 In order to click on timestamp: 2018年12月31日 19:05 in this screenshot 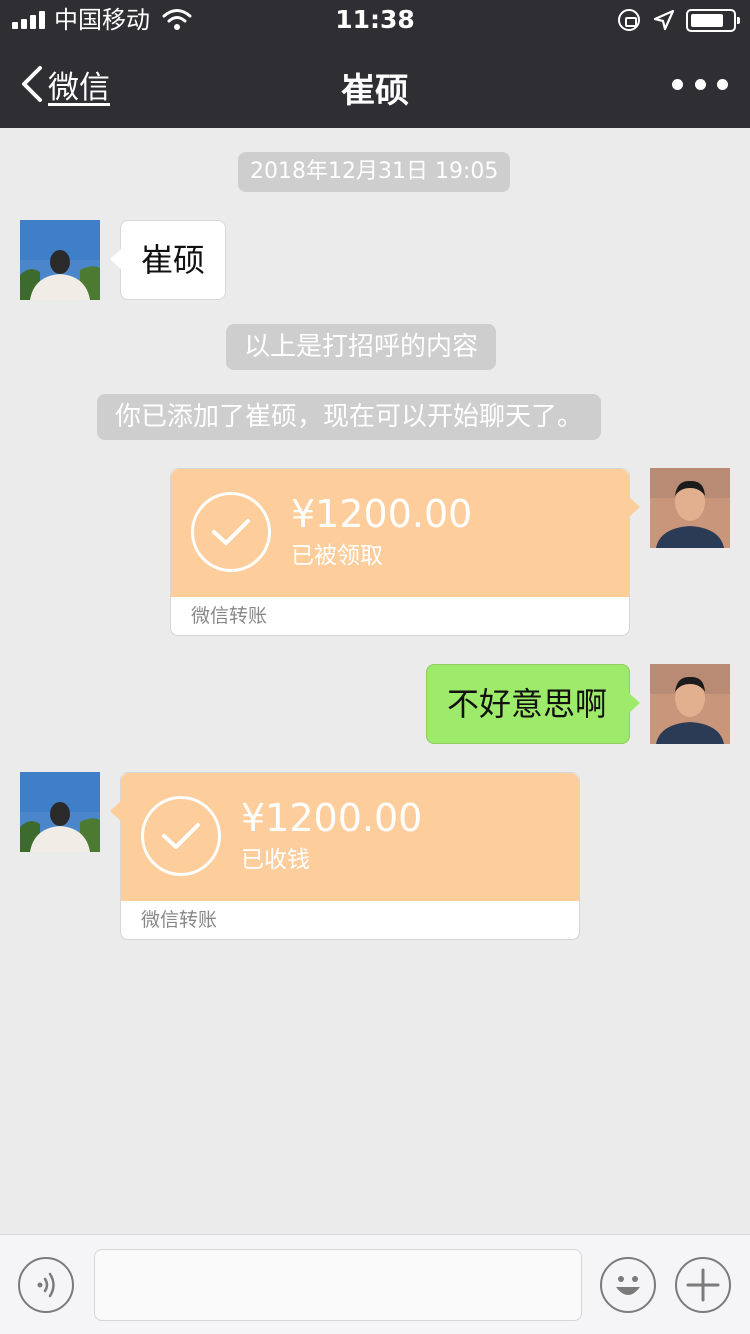, I will do `click(374, 172)`.